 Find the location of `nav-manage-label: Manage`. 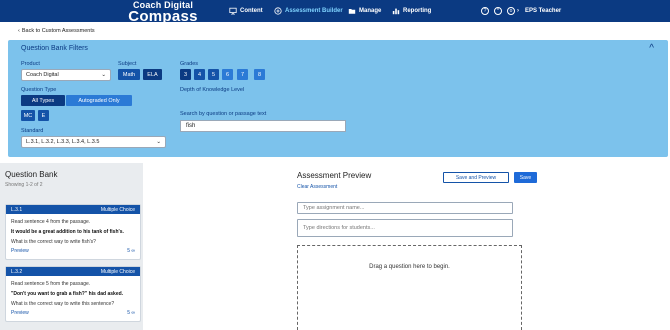

nav-manage-label: Manage is located at coordinates (370, 11).